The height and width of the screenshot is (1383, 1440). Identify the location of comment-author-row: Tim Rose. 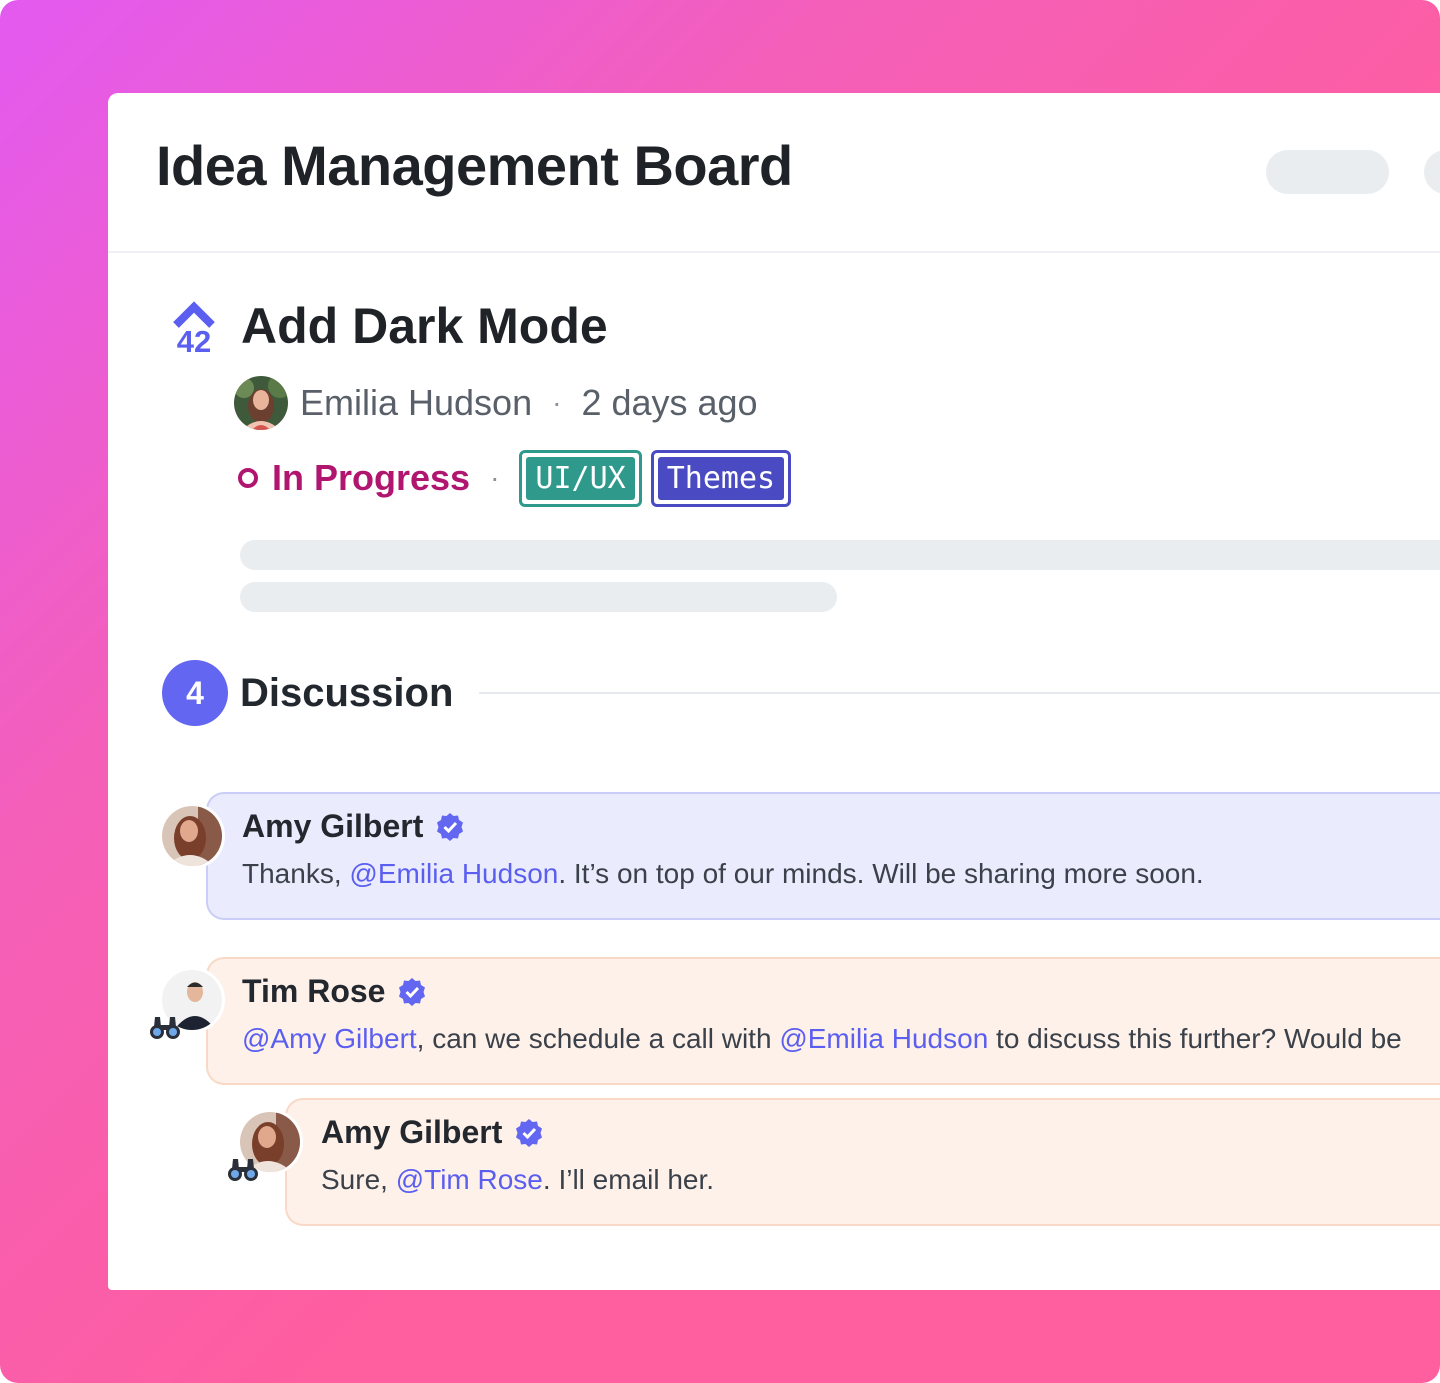
(334, 991).